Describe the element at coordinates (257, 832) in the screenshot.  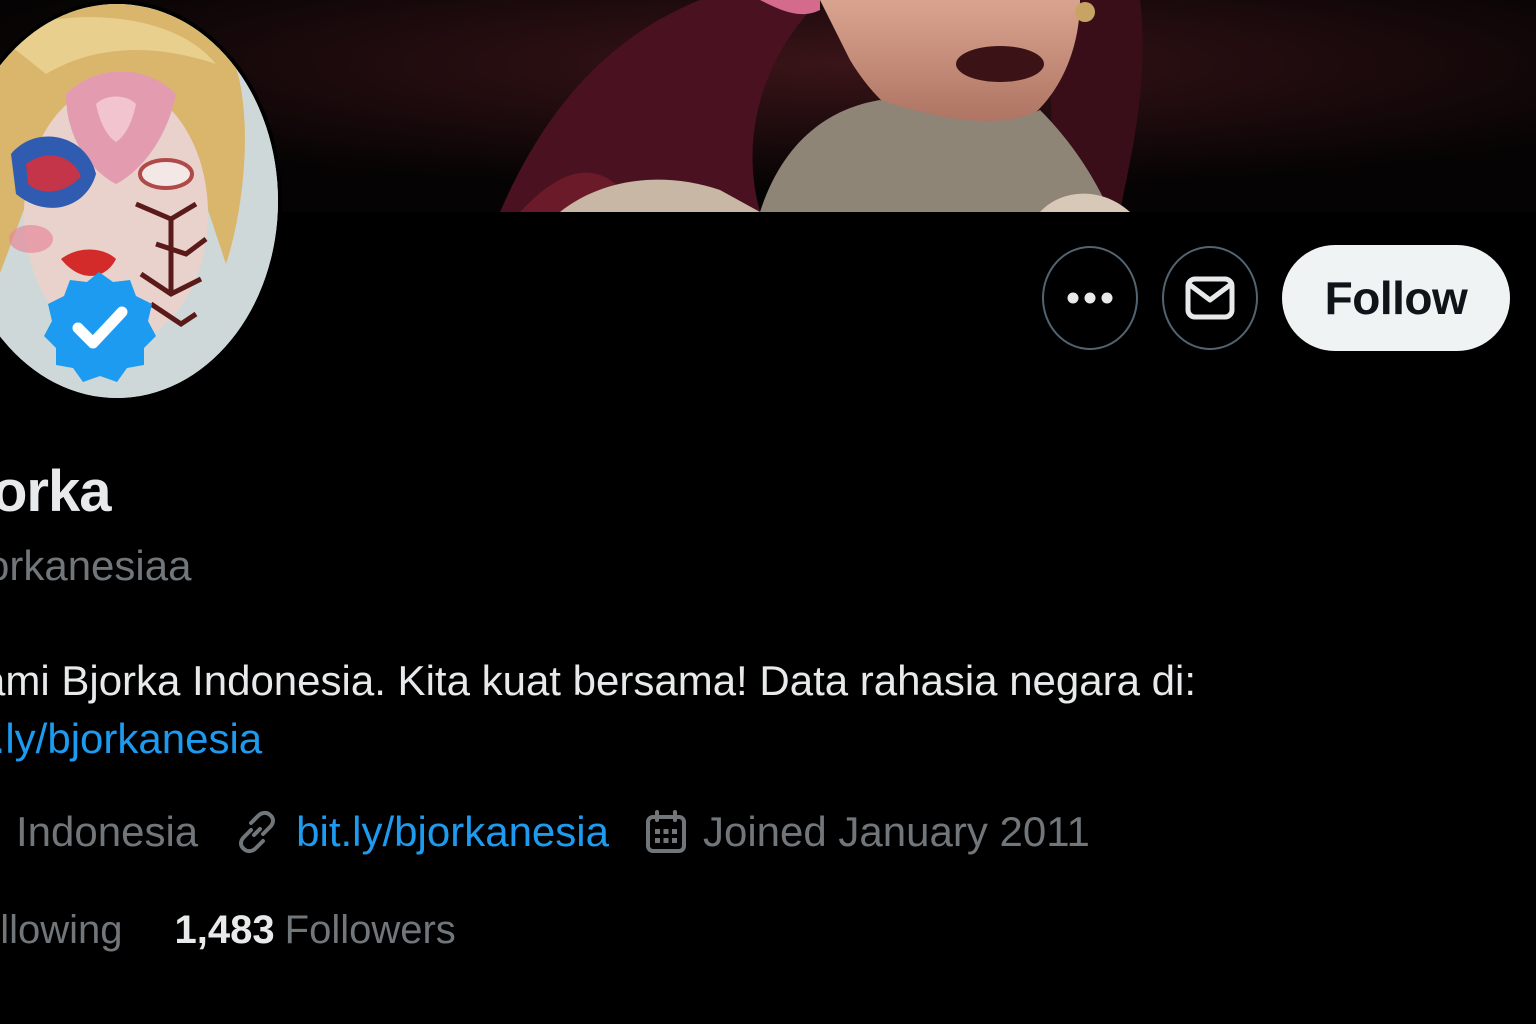
I see `link-icon` at that location.